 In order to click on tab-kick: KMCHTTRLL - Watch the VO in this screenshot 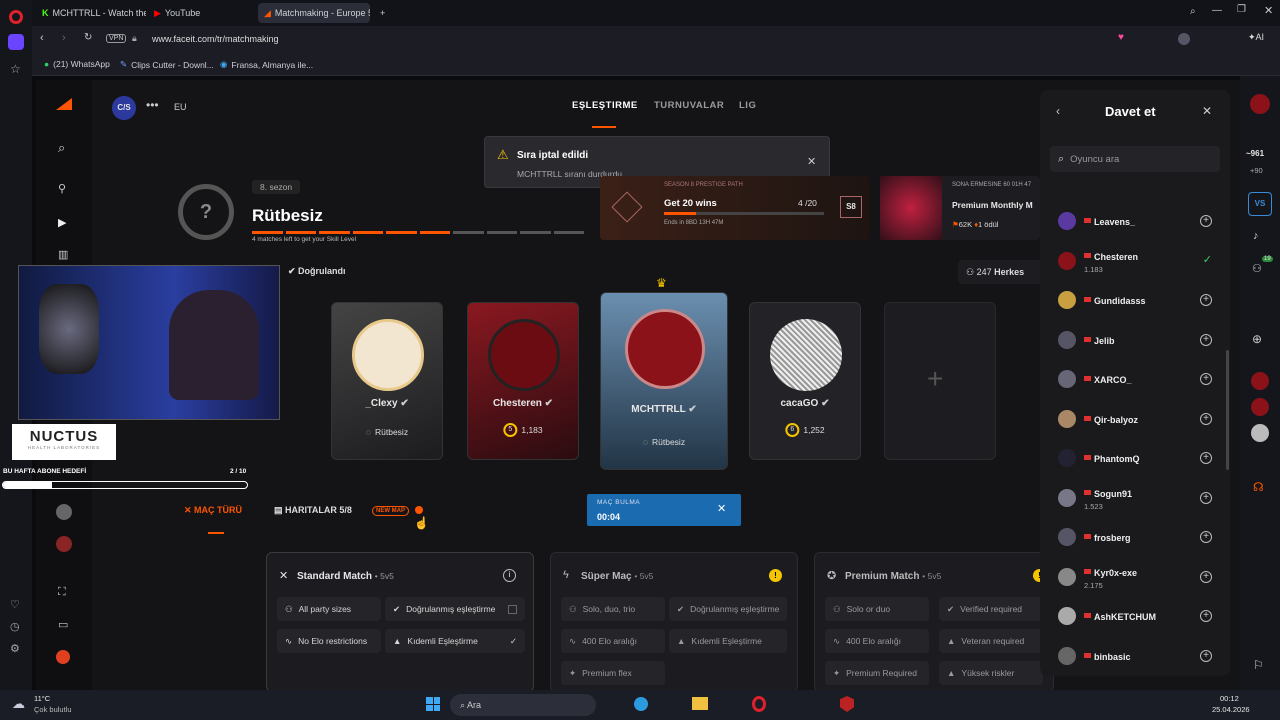, I will do `click(91, 13)`.